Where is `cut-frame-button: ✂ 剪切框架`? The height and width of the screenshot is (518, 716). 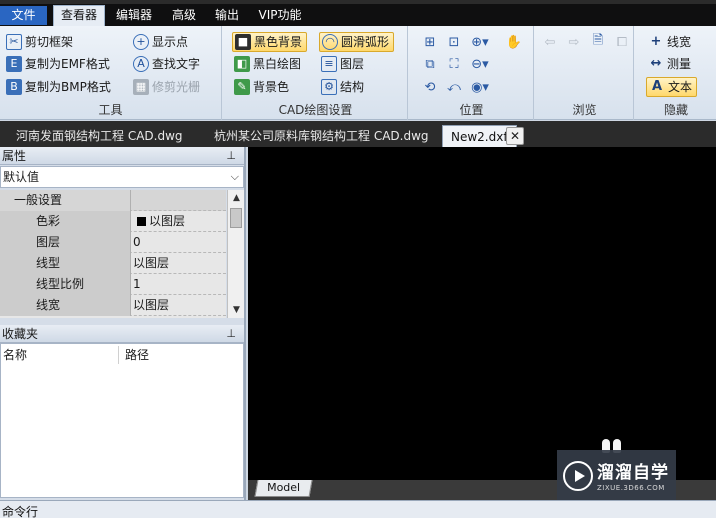 cut-frame-button: ✂ 剪切框架 is located at coordinates (38, 42).